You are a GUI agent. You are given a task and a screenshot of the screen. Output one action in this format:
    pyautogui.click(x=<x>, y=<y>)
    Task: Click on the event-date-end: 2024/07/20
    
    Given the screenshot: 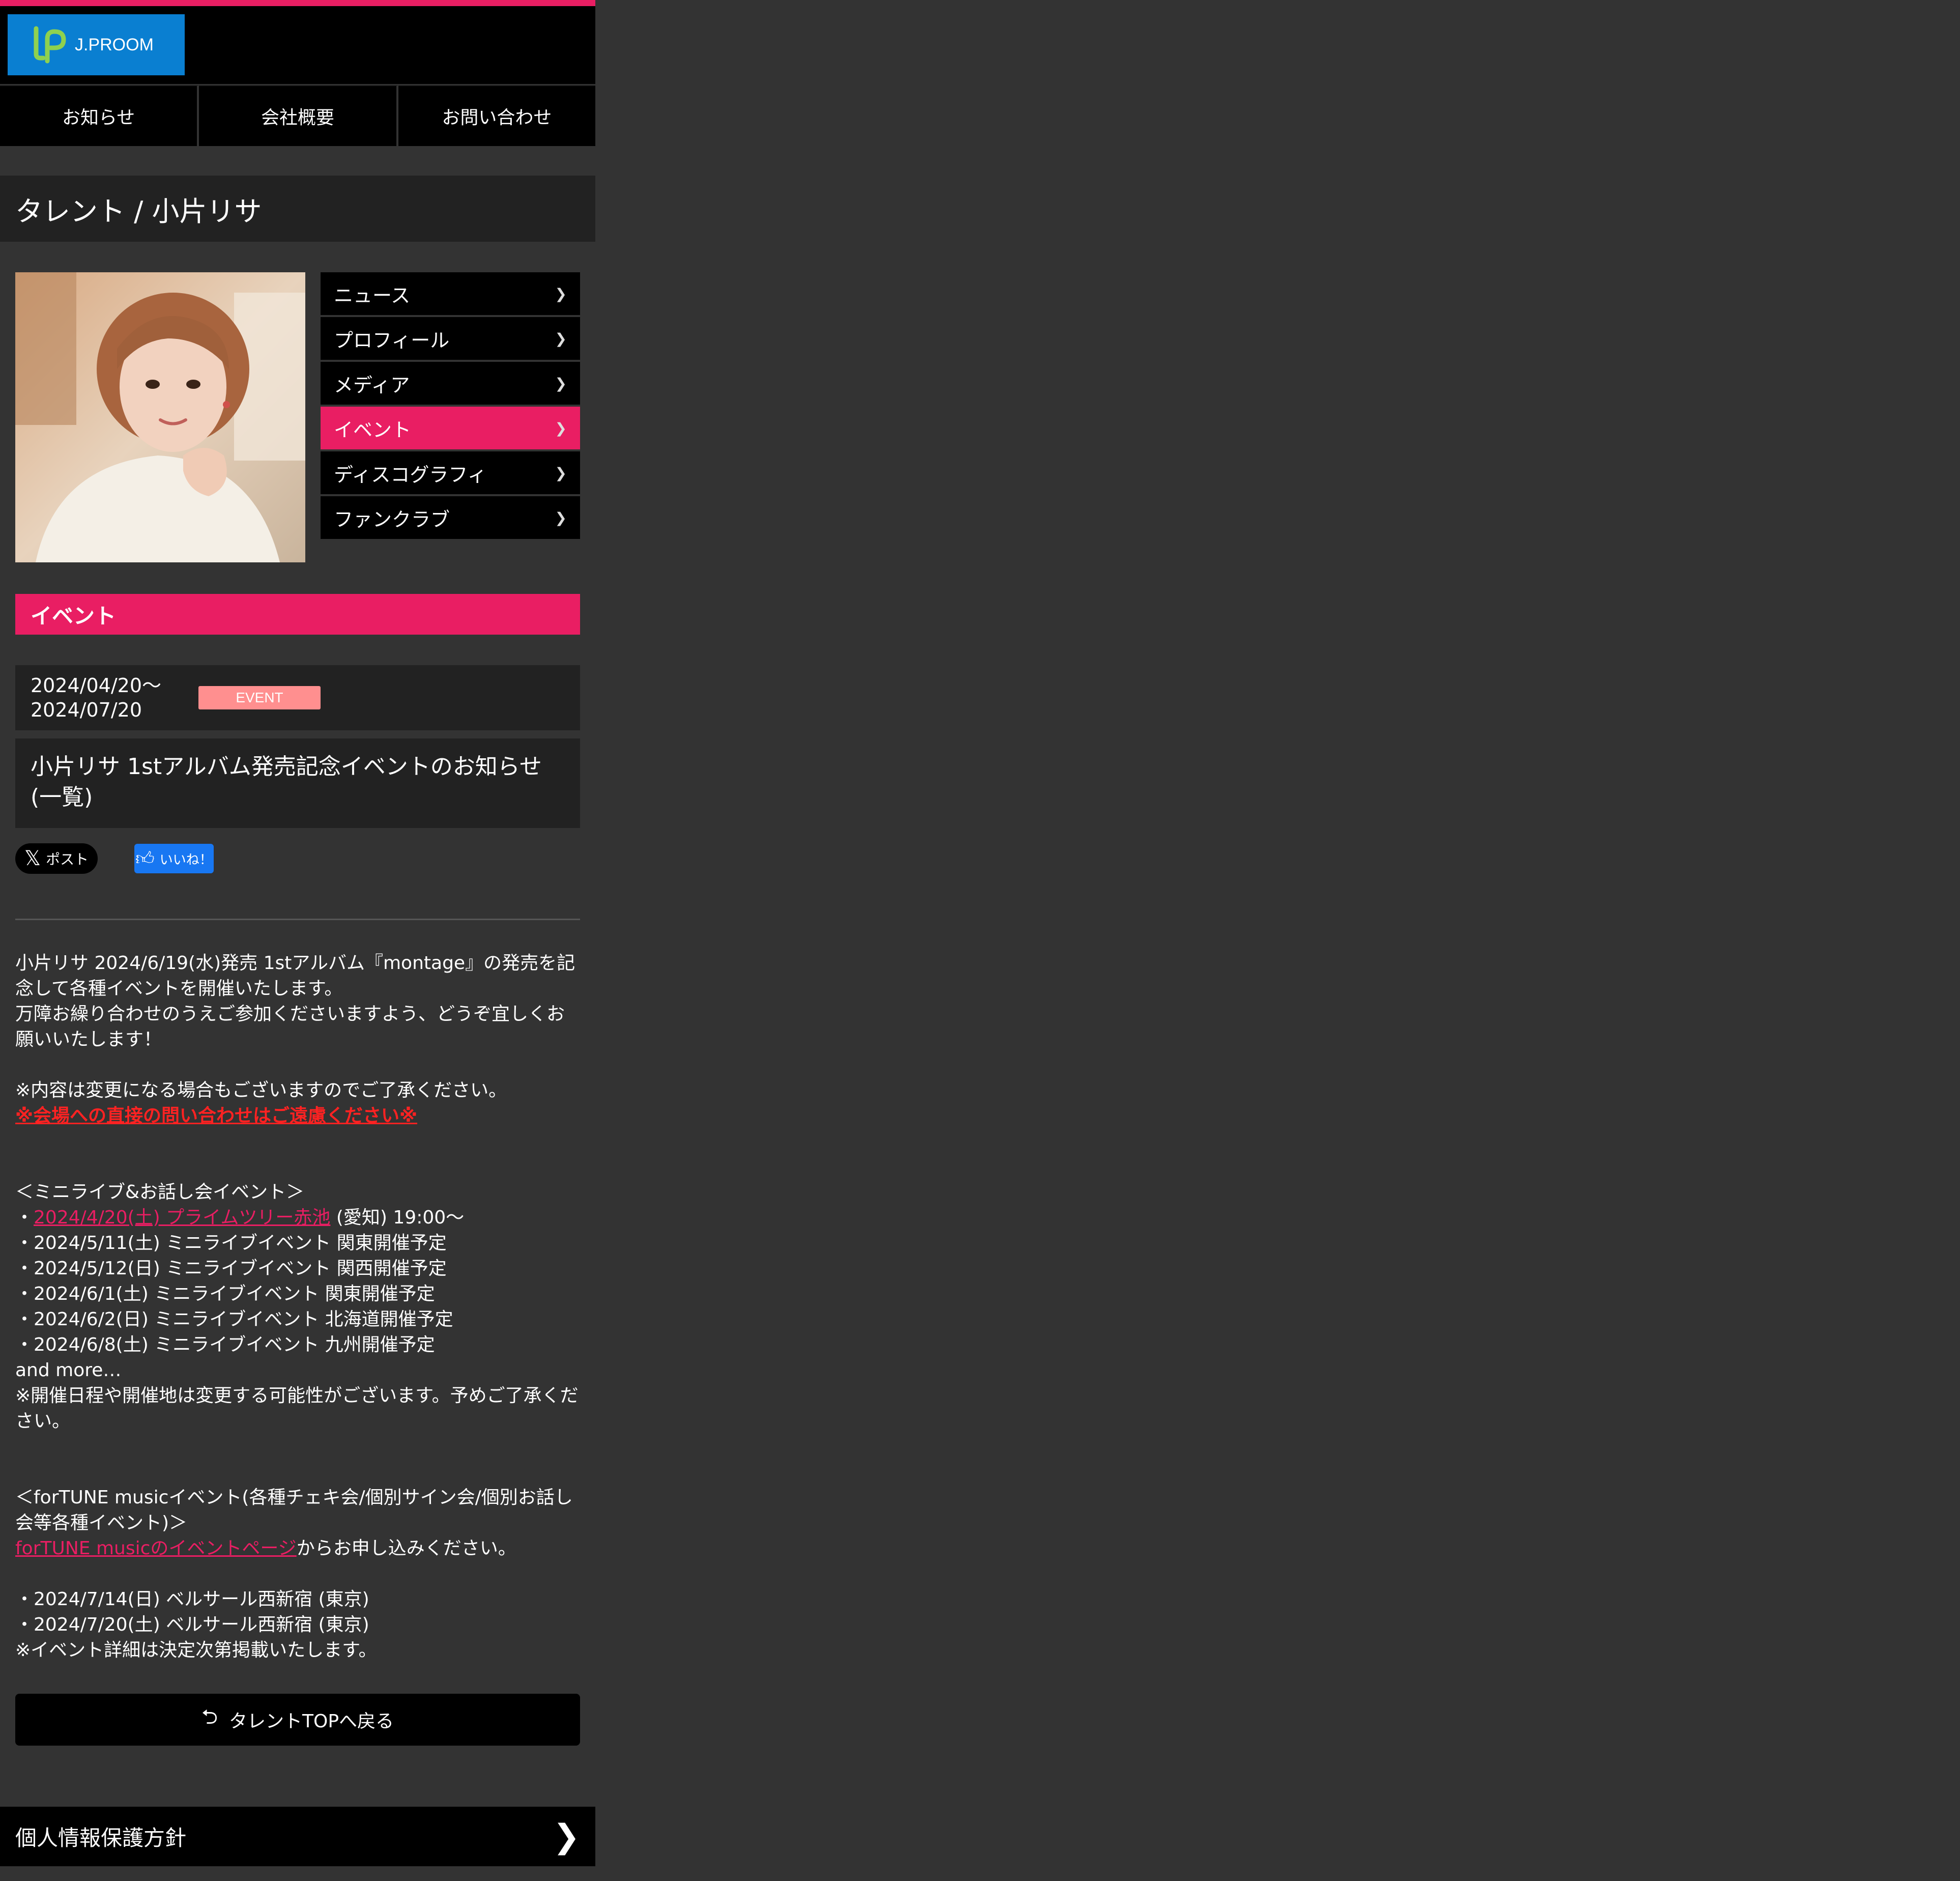 What is the action you would take?
    pyautogui.click(x=86, y=710)
    